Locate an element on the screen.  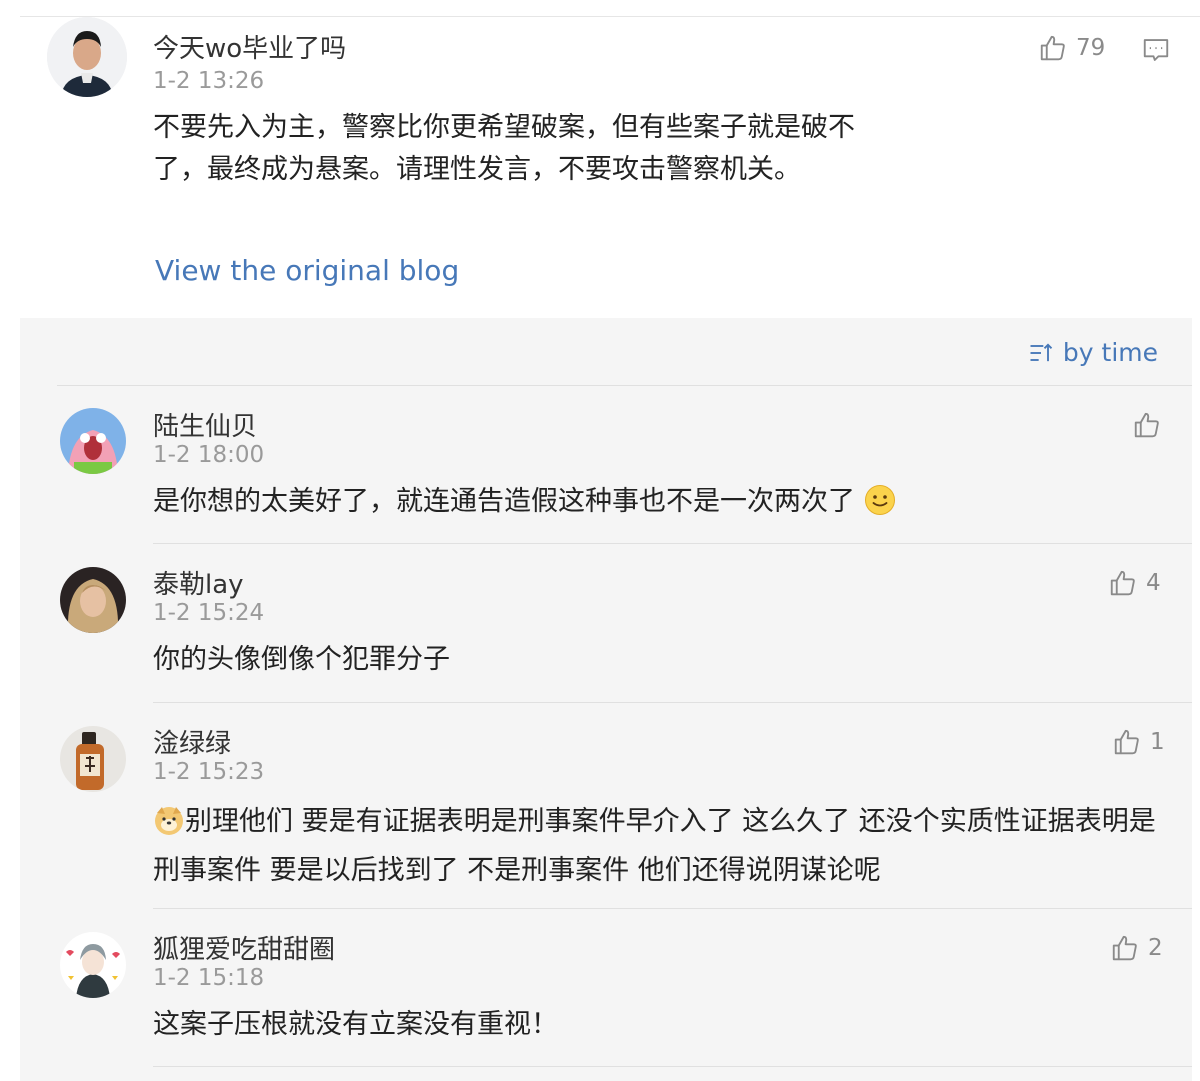
reply-text: 是你想的太美好了，就连通告造假这种事也不是一次两次了 is located at coordinates (658, 502).